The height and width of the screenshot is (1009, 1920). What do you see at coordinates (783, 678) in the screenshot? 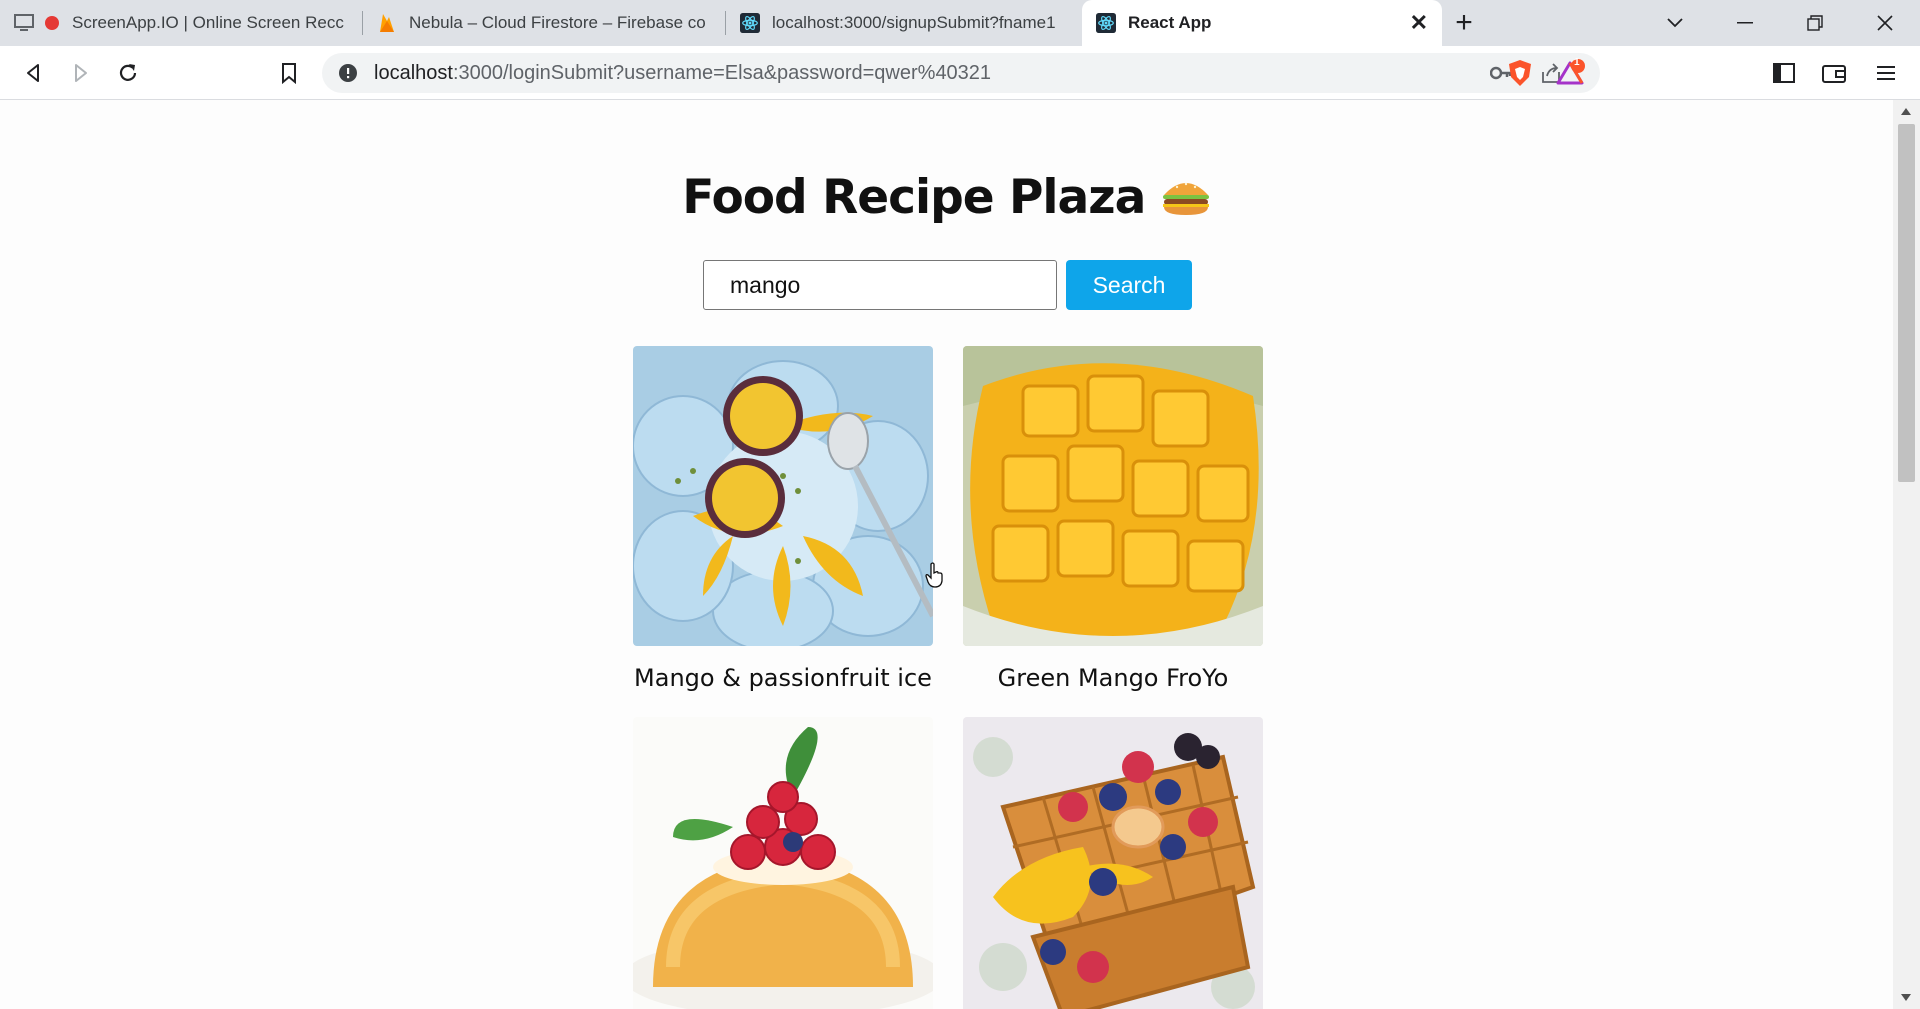
I see `recipe-name: Mango & passionfruit ice` at bounding box center [783, 678].